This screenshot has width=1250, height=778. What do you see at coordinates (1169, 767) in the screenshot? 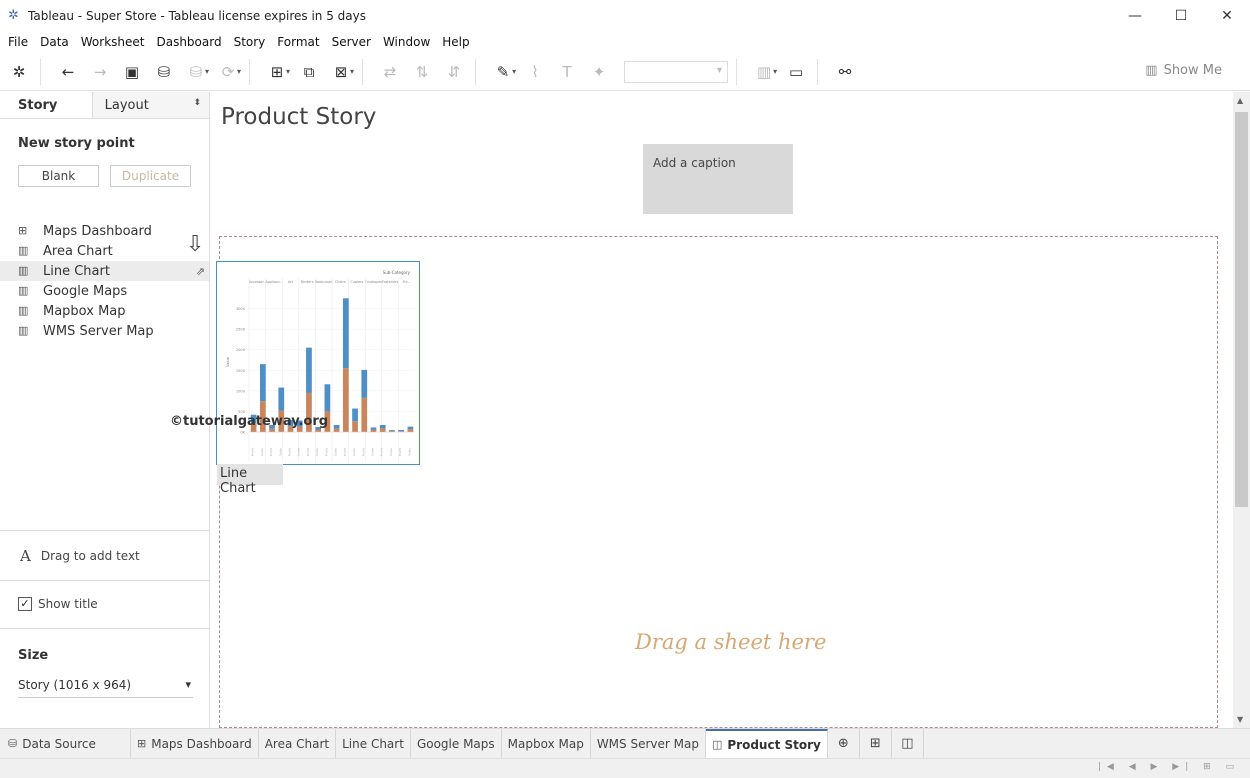
I see `sheet-navigation-icon: |◀ ◀ ▶ ▶| ⊞ ▭` at bounding box center [1169, 767].